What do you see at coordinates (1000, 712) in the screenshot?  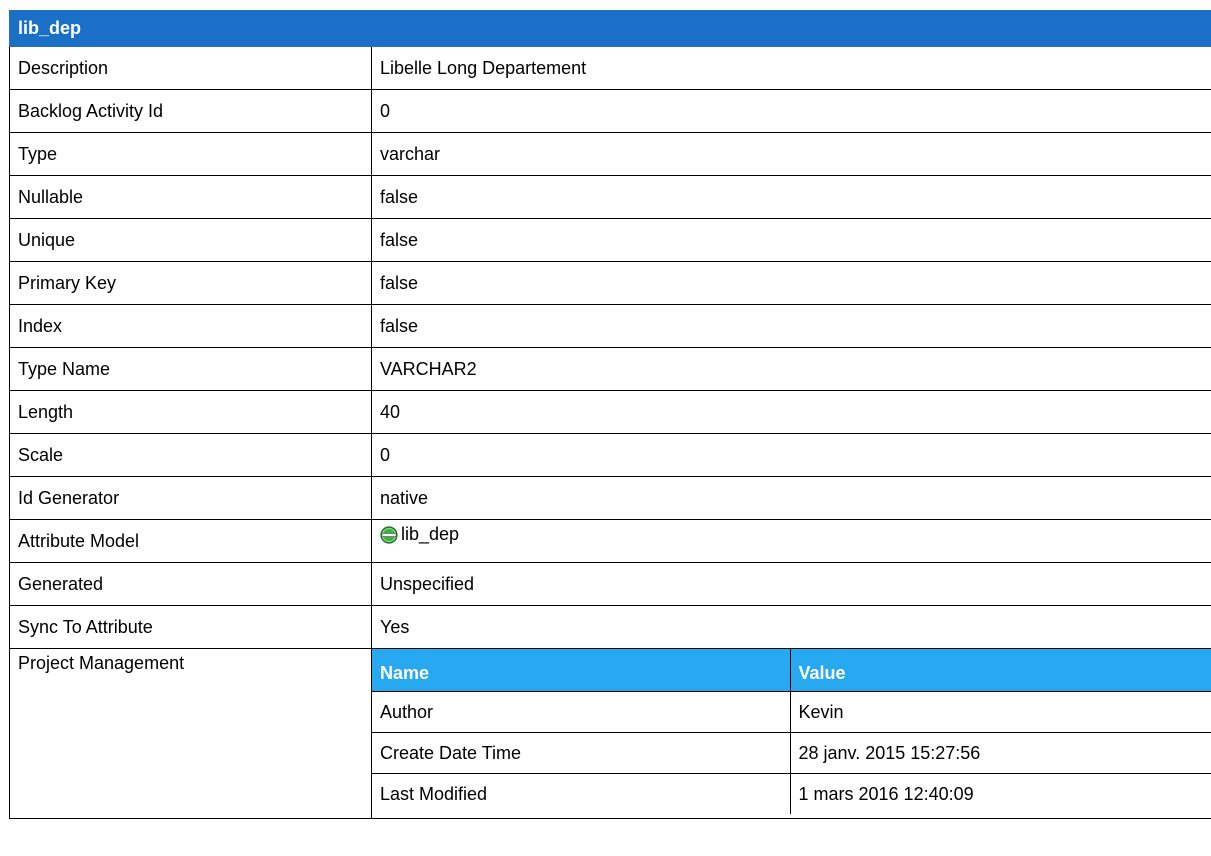 I see `pm-value: Kevin` at bounding box center [1000, 712].